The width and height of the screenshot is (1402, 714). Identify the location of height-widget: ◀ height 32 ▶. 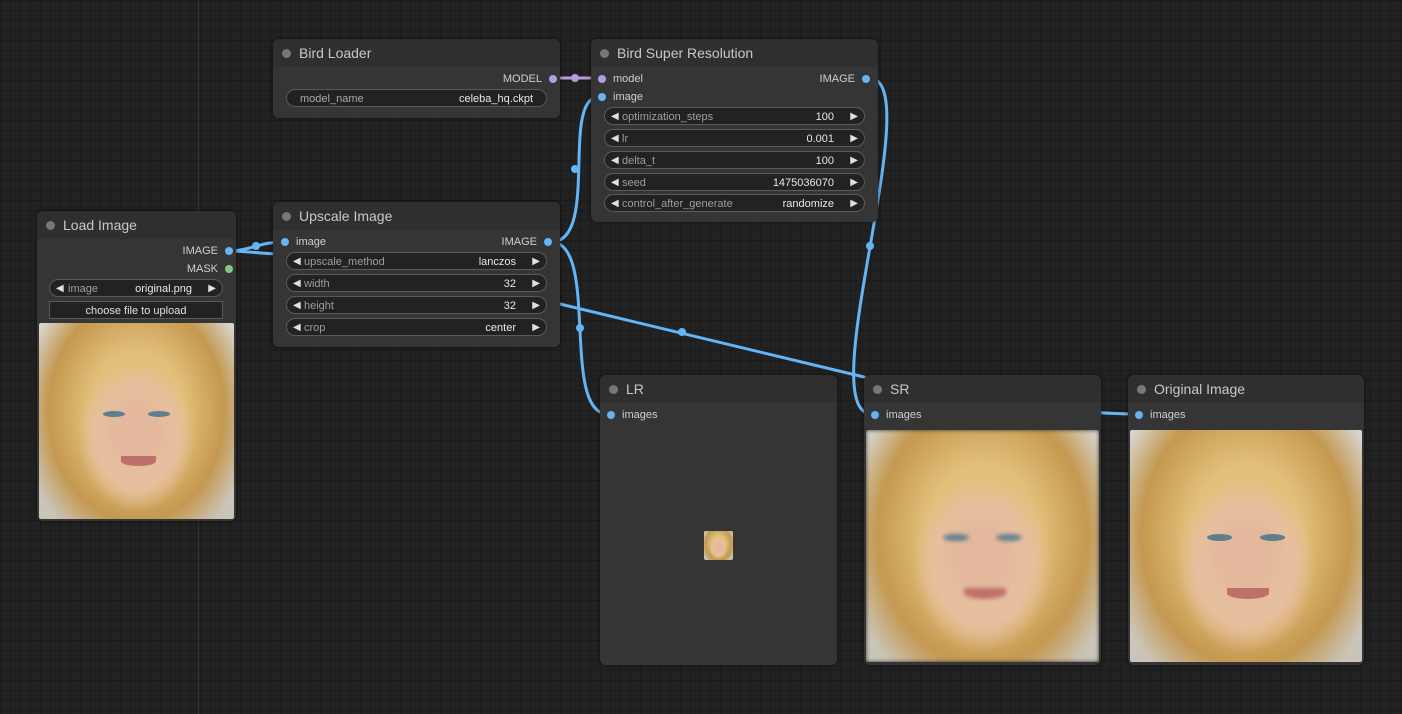
(416, 305).